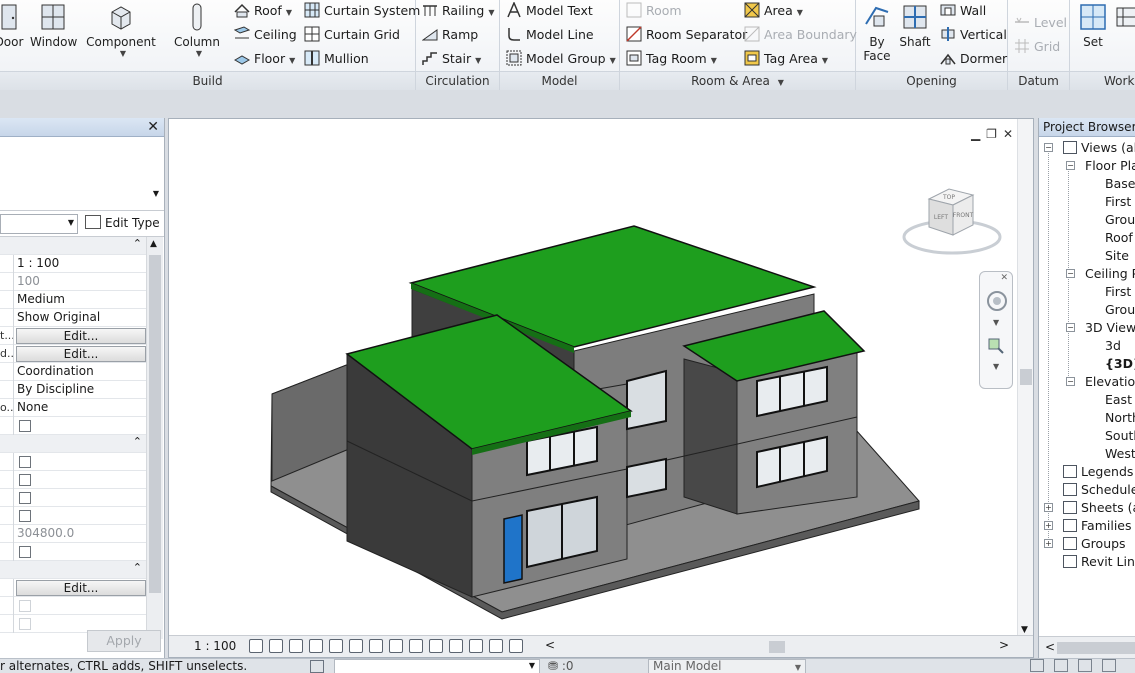 The width and height of the screenshot is (1135, 673). I want to click on temporary-view-icon, so click(456, 646).